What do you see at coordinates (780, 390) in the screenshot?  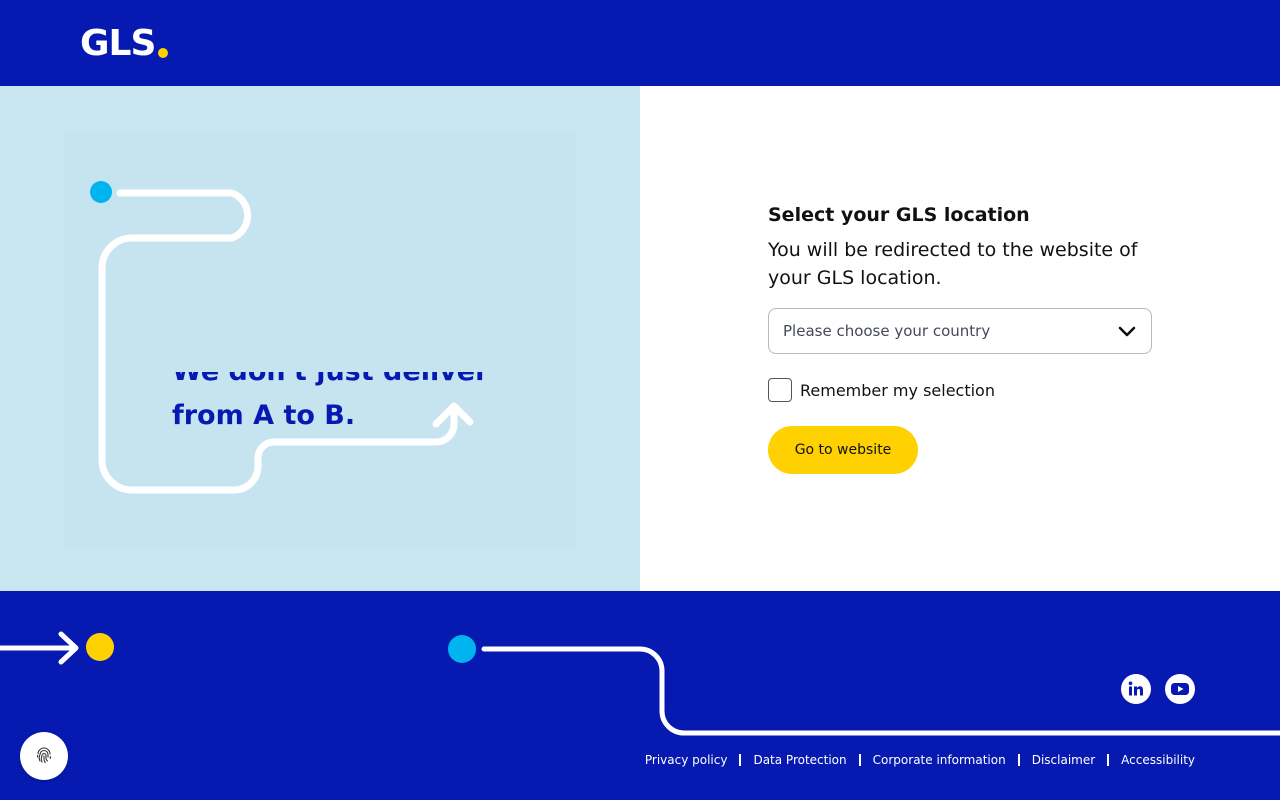 I see `remember-selection-checkbox` at bounding box center [780, 390].